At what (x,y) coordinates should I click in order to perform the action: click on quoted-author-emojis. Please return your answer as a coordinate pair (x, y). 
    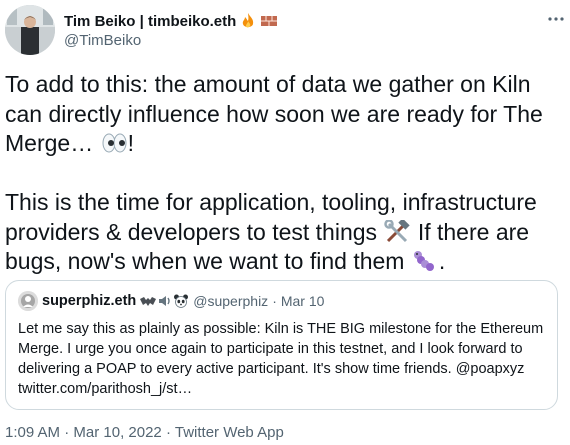
    Looking at the image, I should click on (164, 301).